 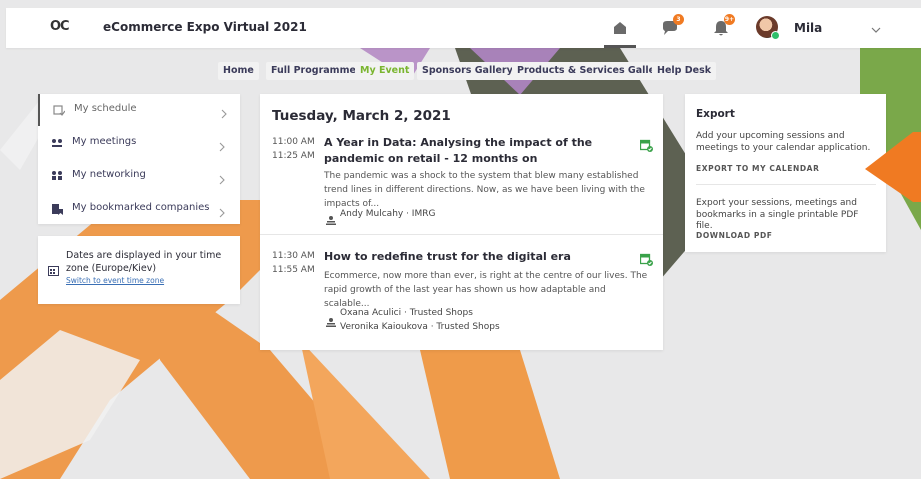 What do you see at coordinates (361, 116) in the screenshot?
I see `schedule-day-title: Tuesday, March 2, 2021` at bounding box center [361, 116].